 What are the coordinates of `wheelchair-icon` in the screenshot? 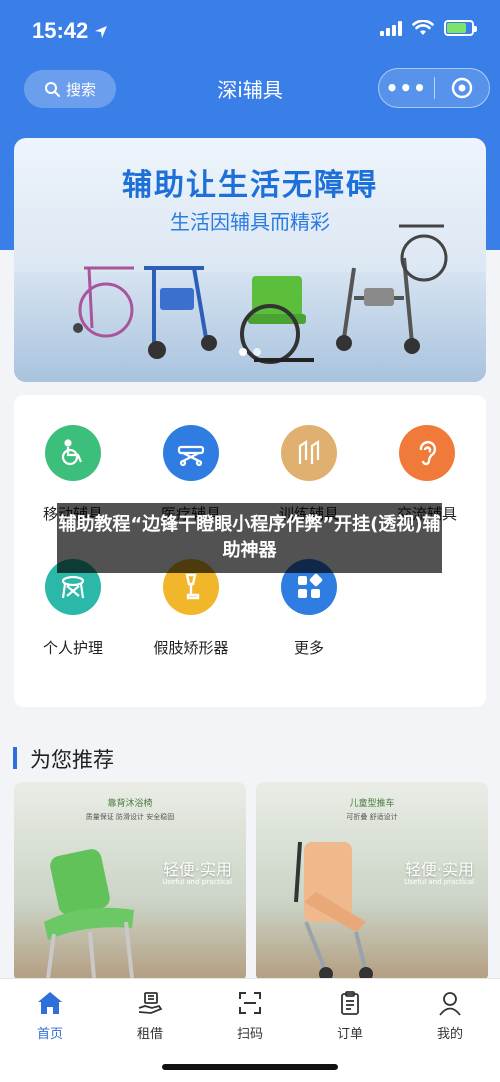 It's located at (73, 453).